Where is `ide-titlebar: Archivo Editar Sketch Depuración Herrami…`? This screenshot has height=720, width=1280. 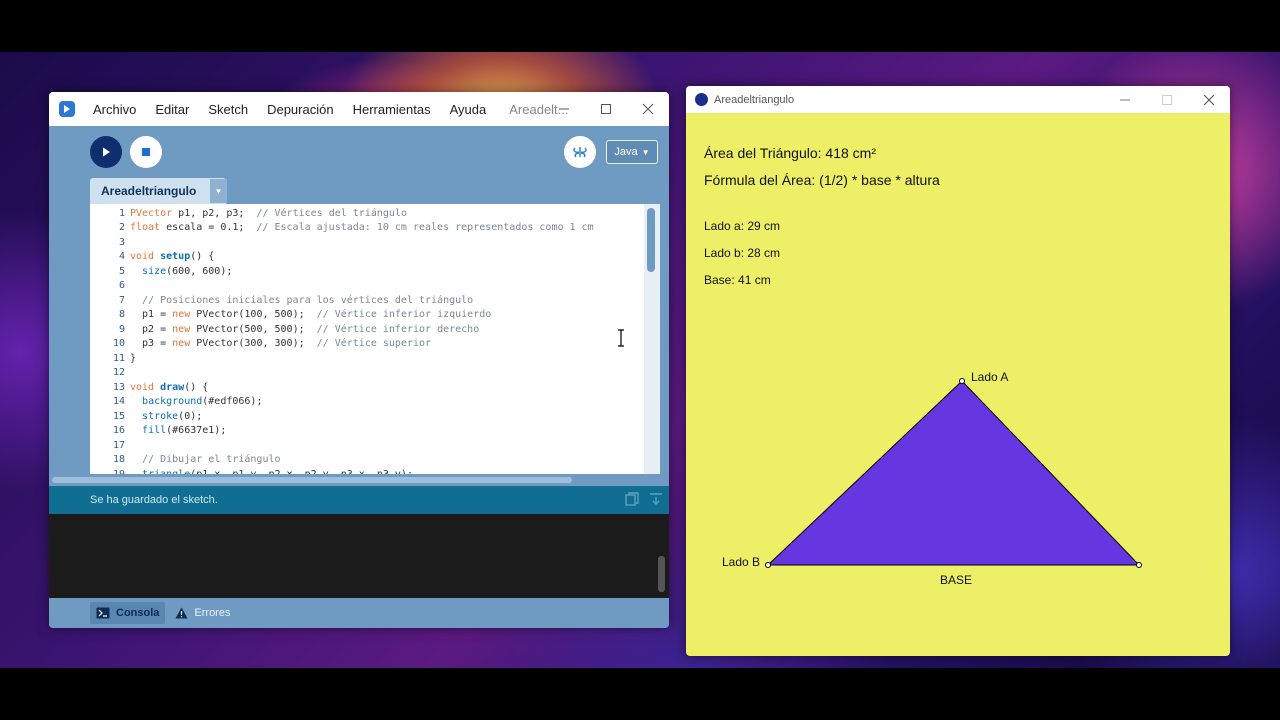
ide-titlebar: Archivo Editar Sketch Depuración Herrami… is located at coordinates (359, 109).